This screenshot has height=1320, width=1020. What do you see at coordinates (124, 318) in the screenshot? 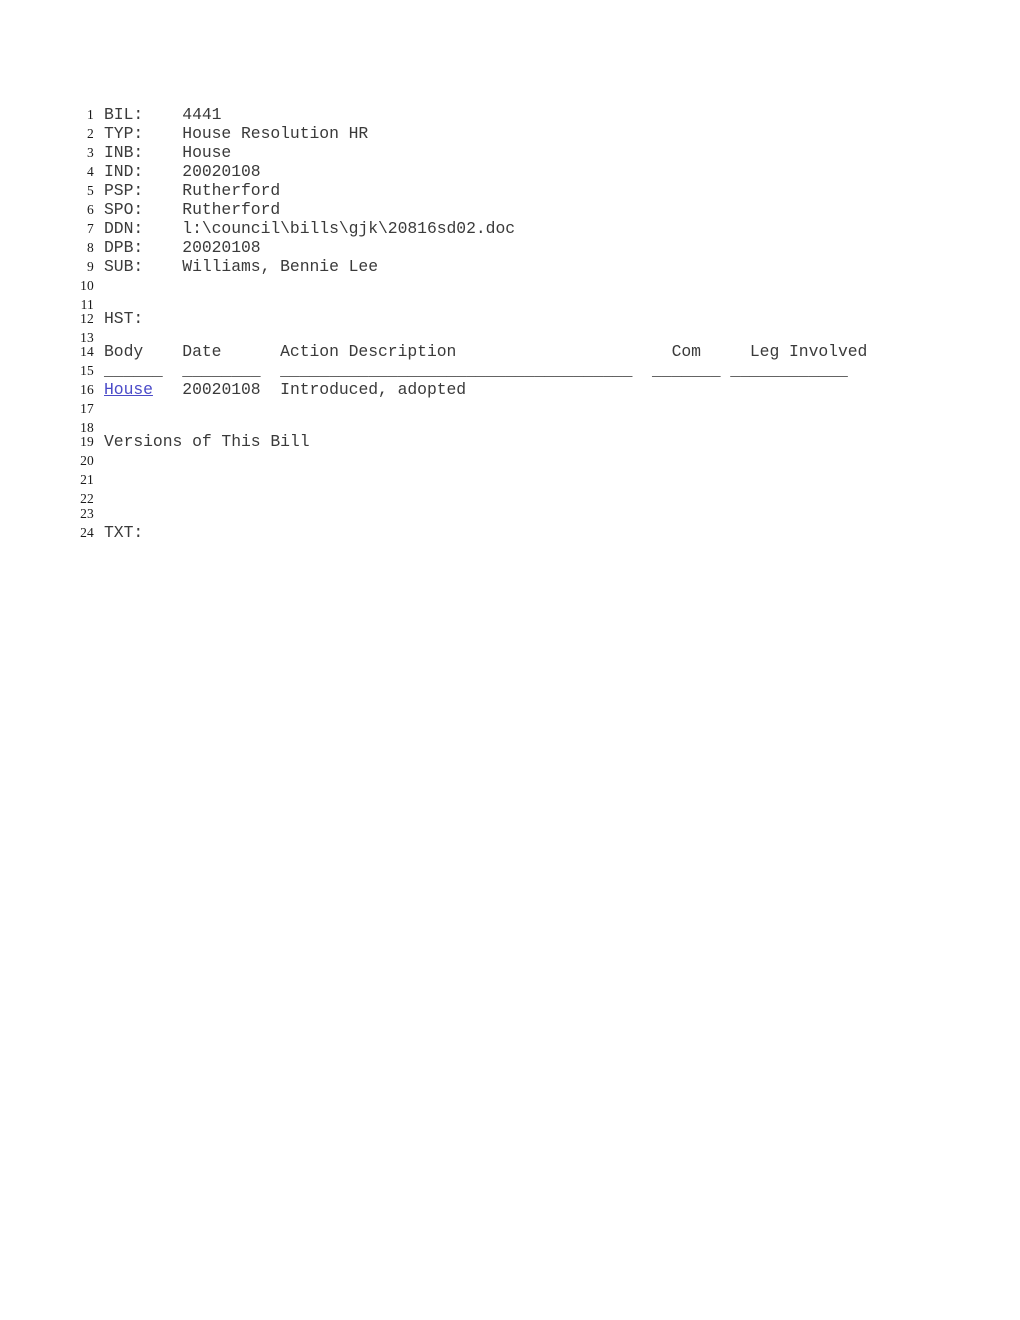
I see `line-content: HST:` at bounding box center [124, 318].